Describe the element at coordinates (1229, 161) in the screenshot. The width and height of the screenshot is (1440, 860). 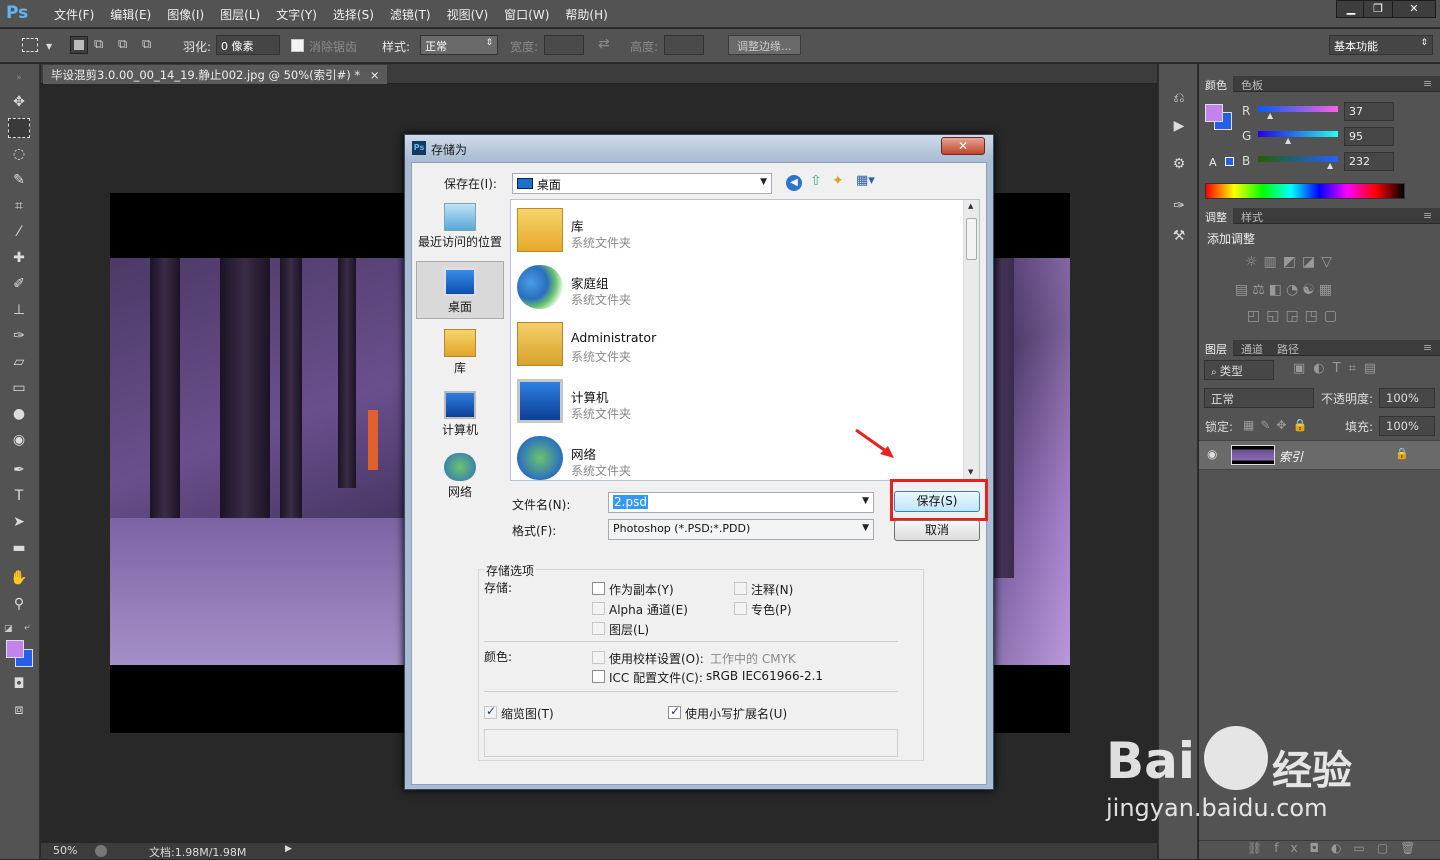
I see `web-safe-swatch` at that location.